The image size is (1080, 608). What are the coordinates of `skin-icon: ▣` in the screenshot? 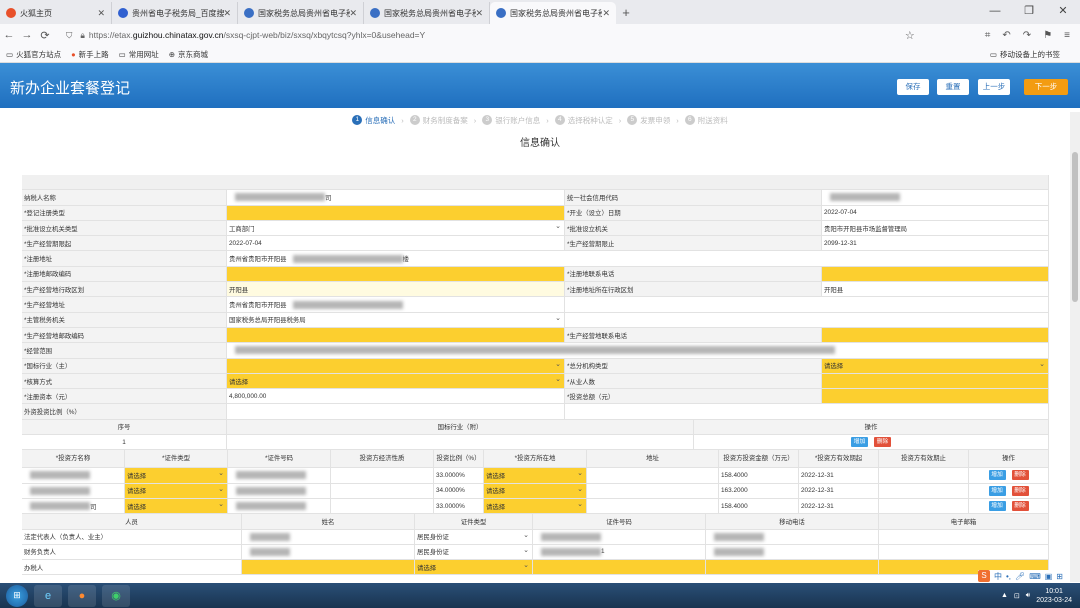 It's located at (1049, 576).